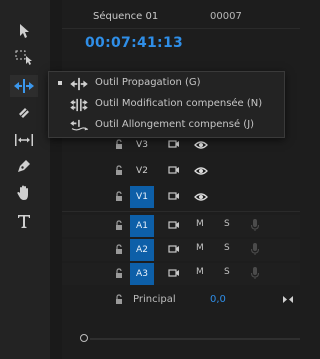 The width and height of the screenshot is (320, 359). Describe the element at coordinates (226, 16) in the screenshot. I see `sequence-frame-counter: 00007` at that location.